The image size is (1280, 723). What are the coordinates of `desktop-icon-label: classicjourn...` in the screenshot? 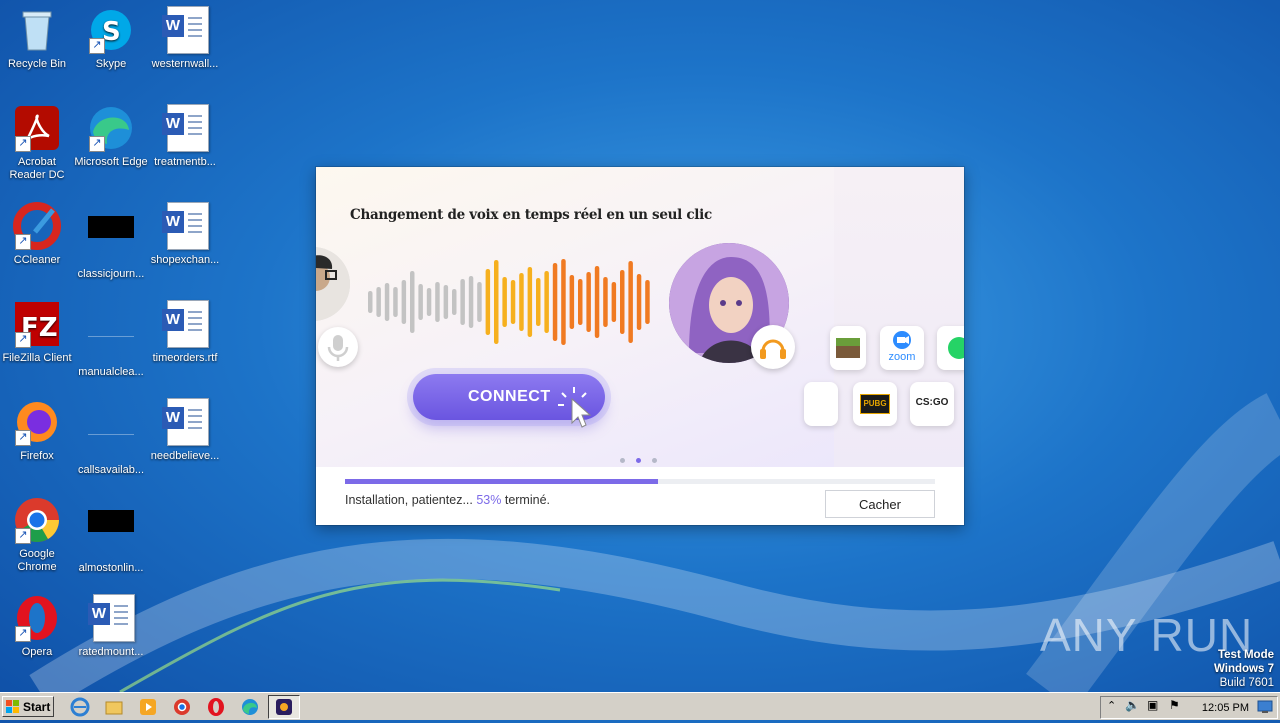 It's located at (111, 274).